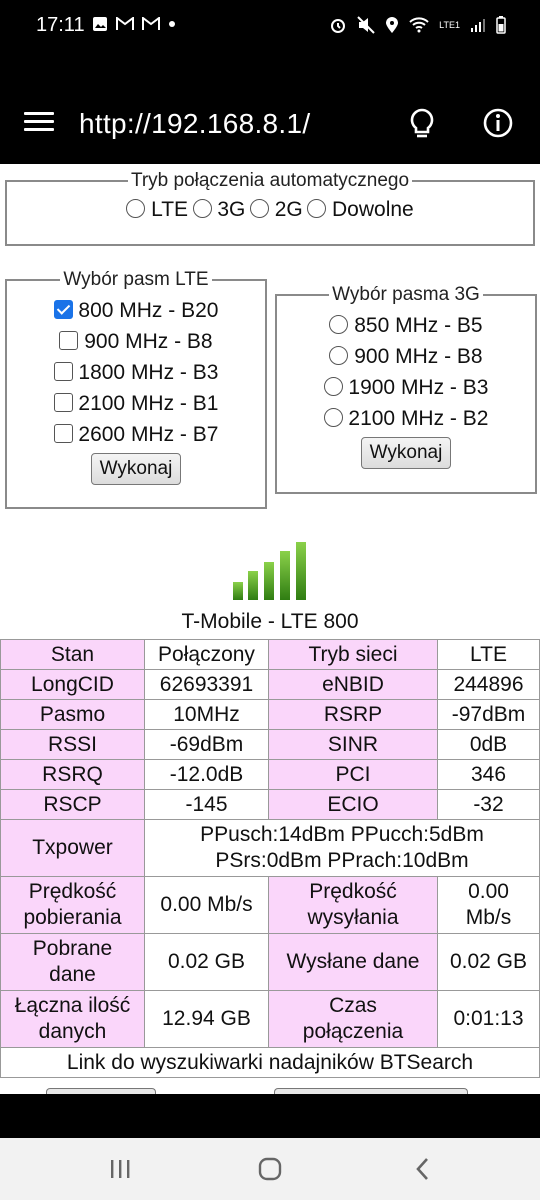  I want to click on status-time: 17:11, so click(60, 25).